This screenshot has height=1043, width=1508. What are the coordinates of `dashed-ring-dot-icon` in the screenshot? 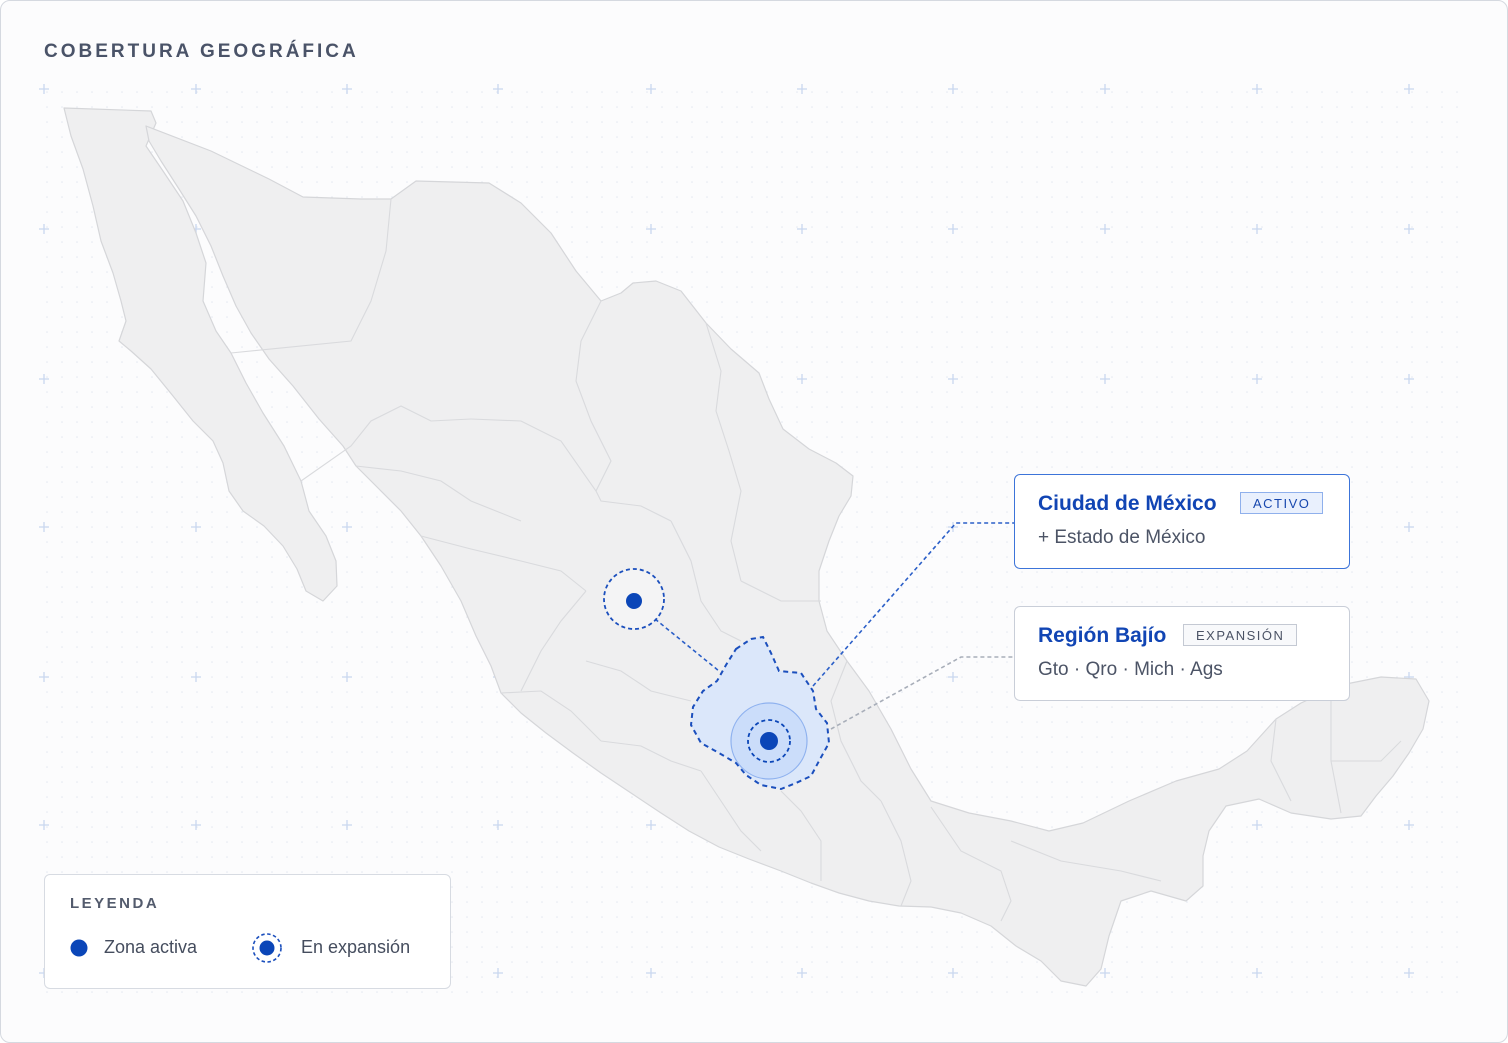 It's located at (267, 948).